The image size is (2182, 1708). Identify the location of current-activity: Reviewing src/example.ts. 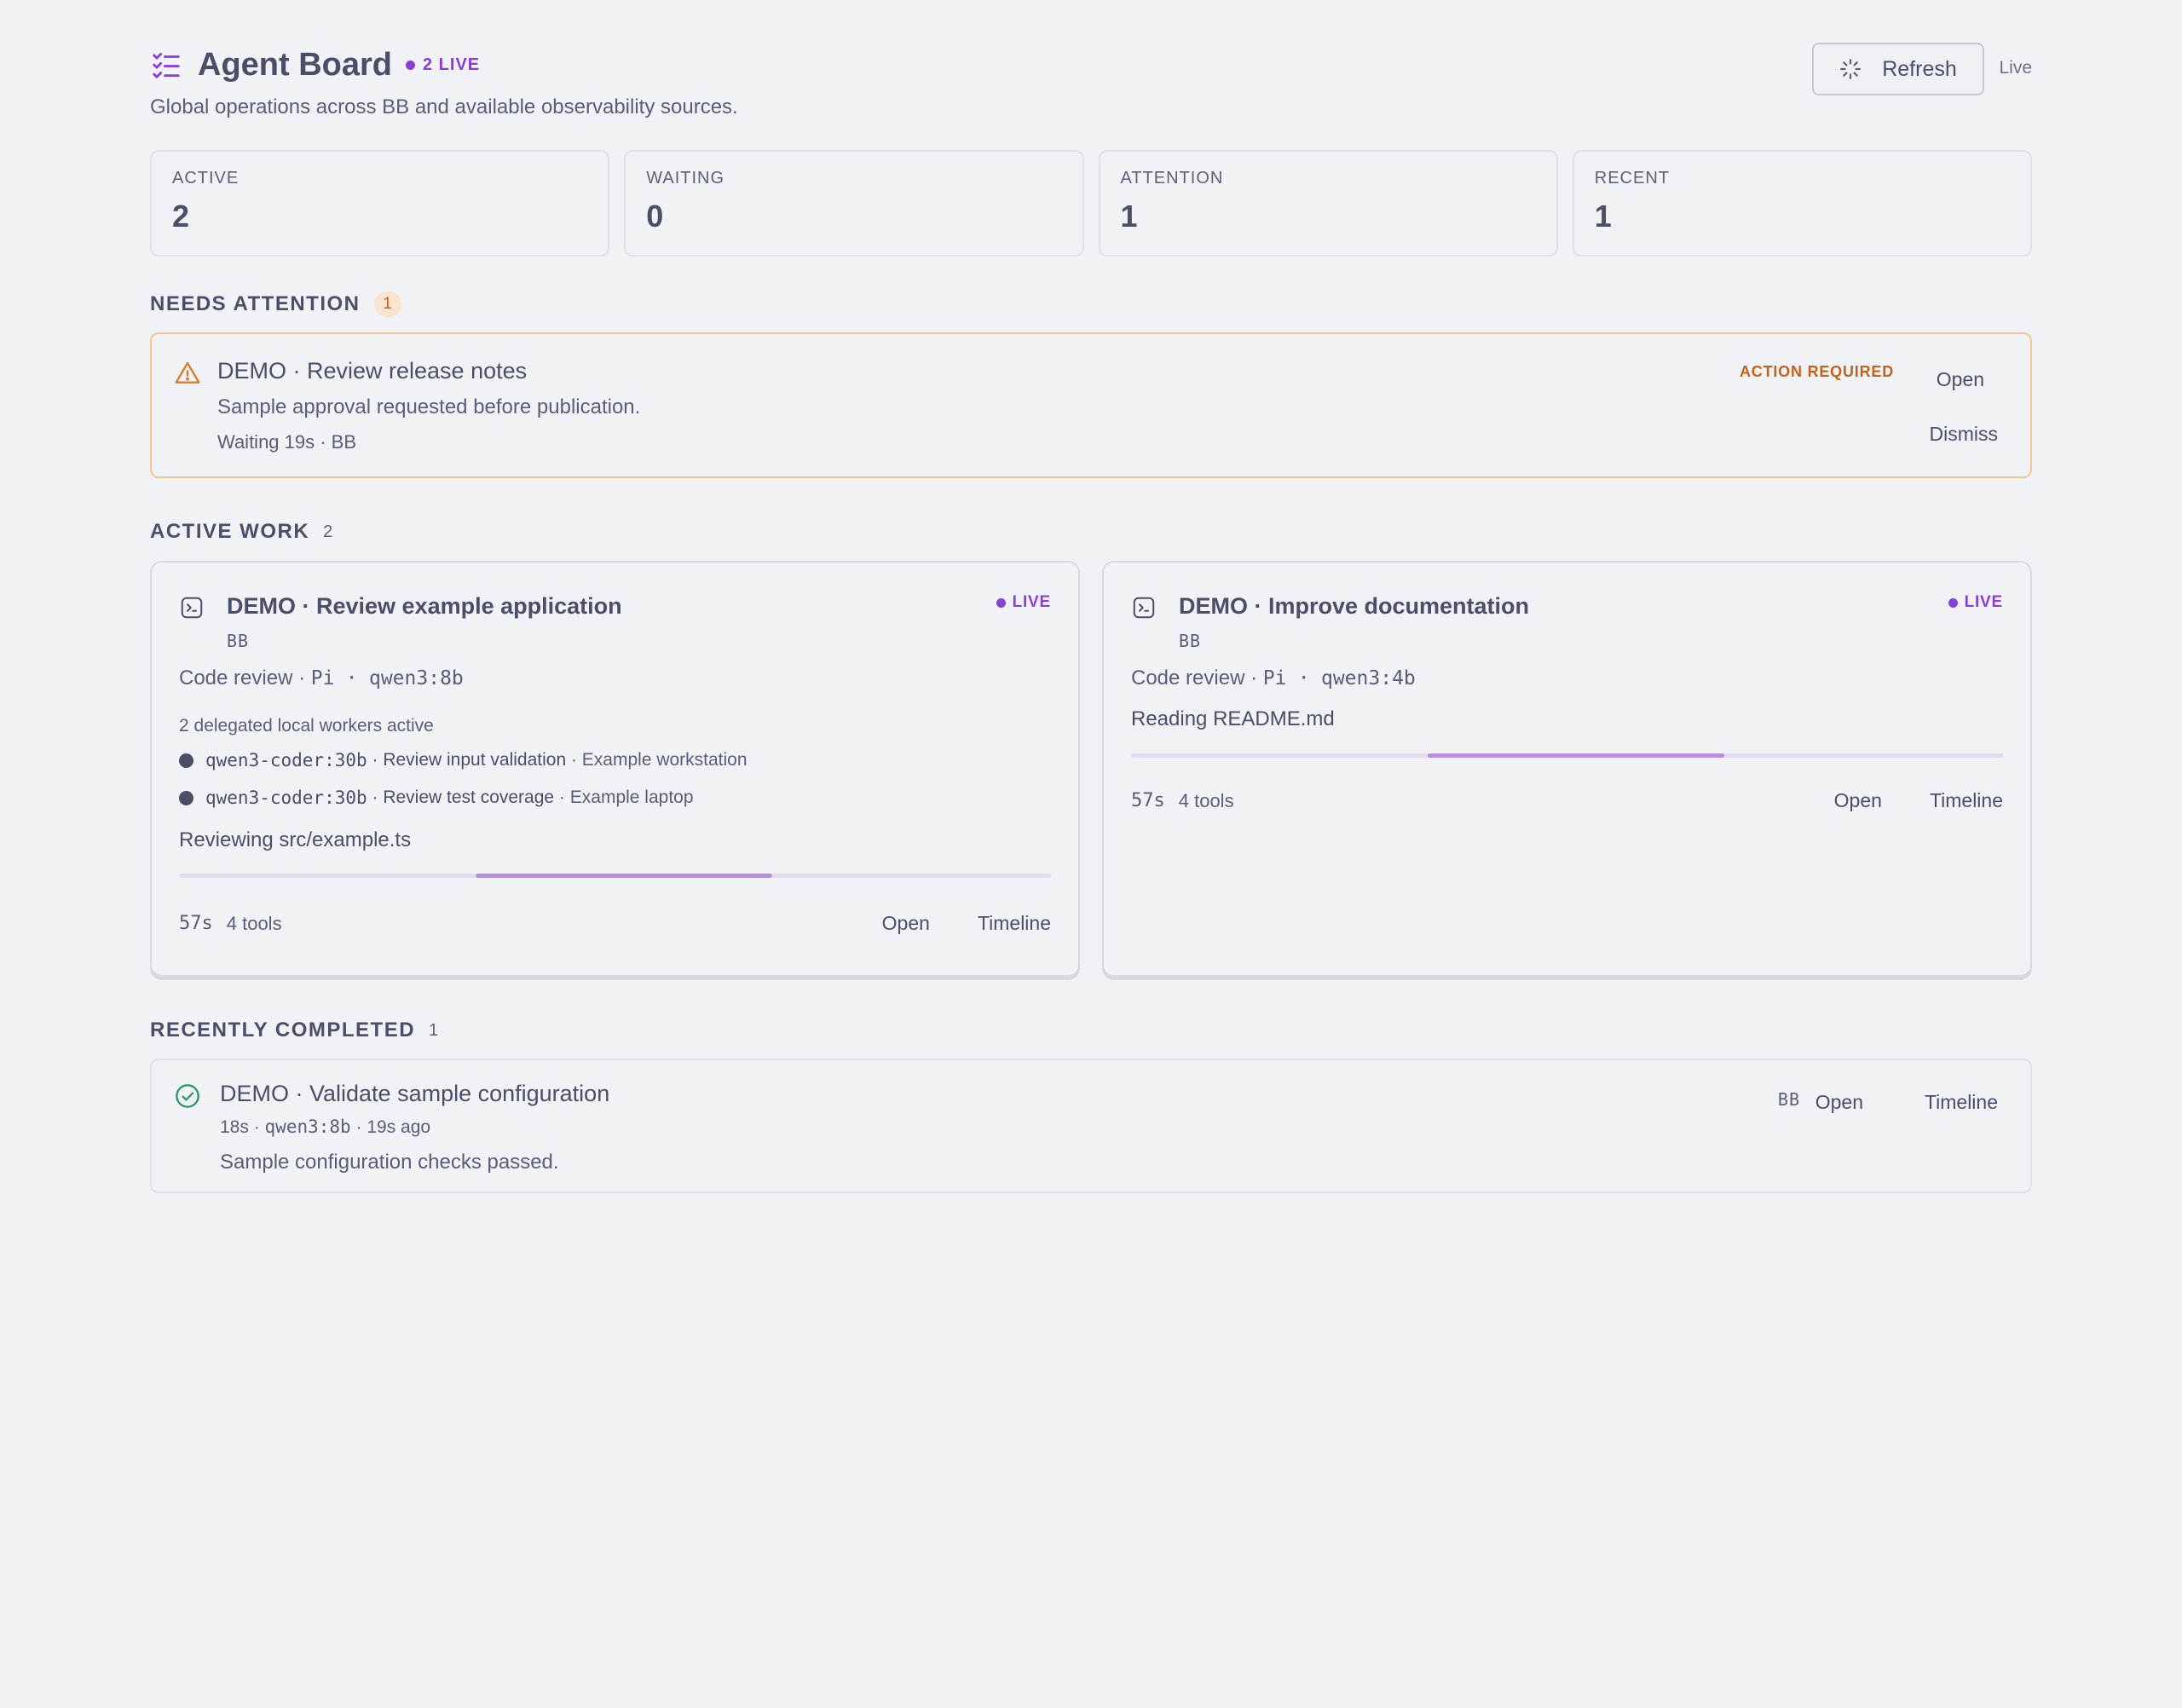
(295, 839).